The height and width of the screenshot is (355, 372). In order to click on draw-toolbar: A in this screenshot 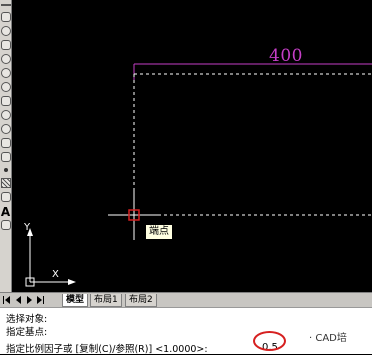, I will do `click(6, 146)`.